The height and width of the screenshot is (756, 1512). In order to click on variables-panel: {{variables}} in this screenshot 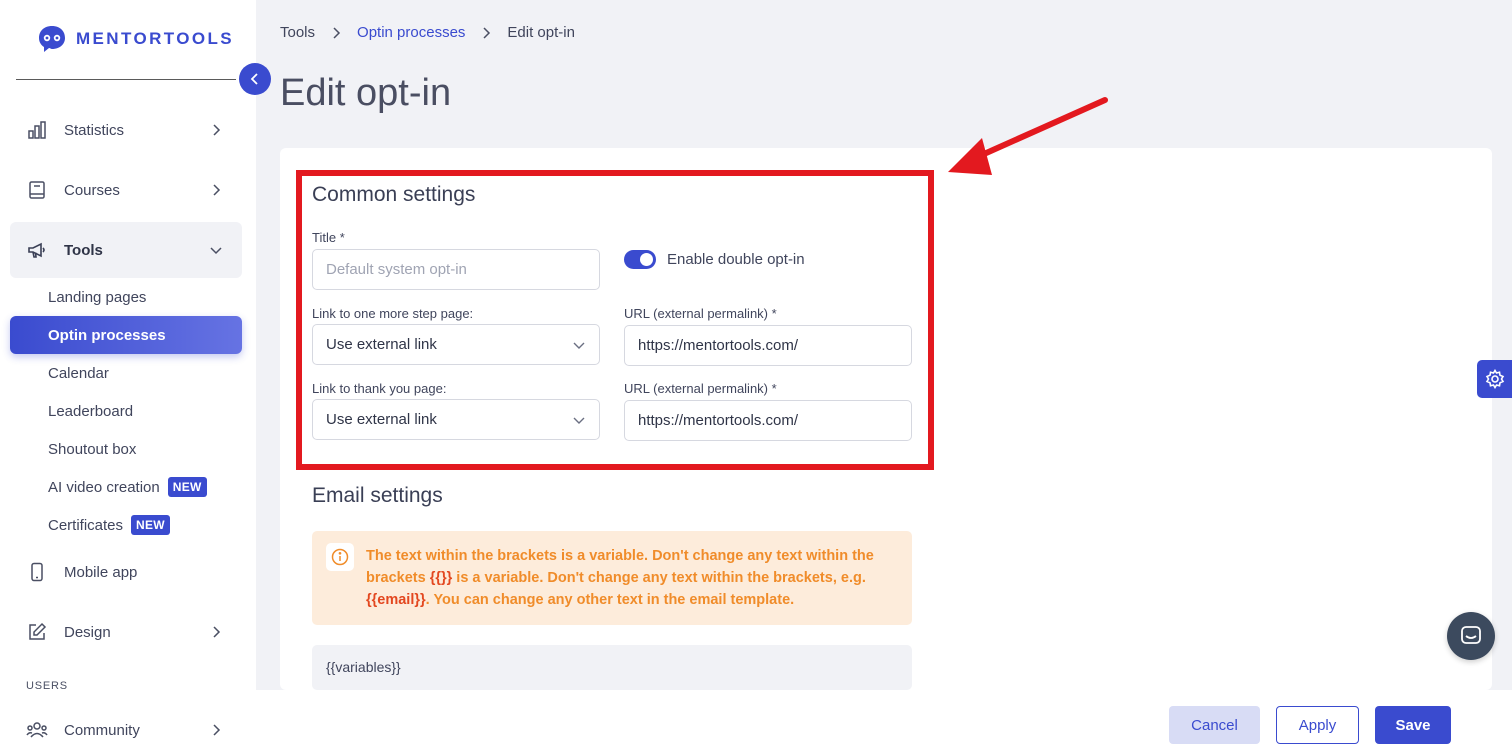, I will do `click(612, 667)`.